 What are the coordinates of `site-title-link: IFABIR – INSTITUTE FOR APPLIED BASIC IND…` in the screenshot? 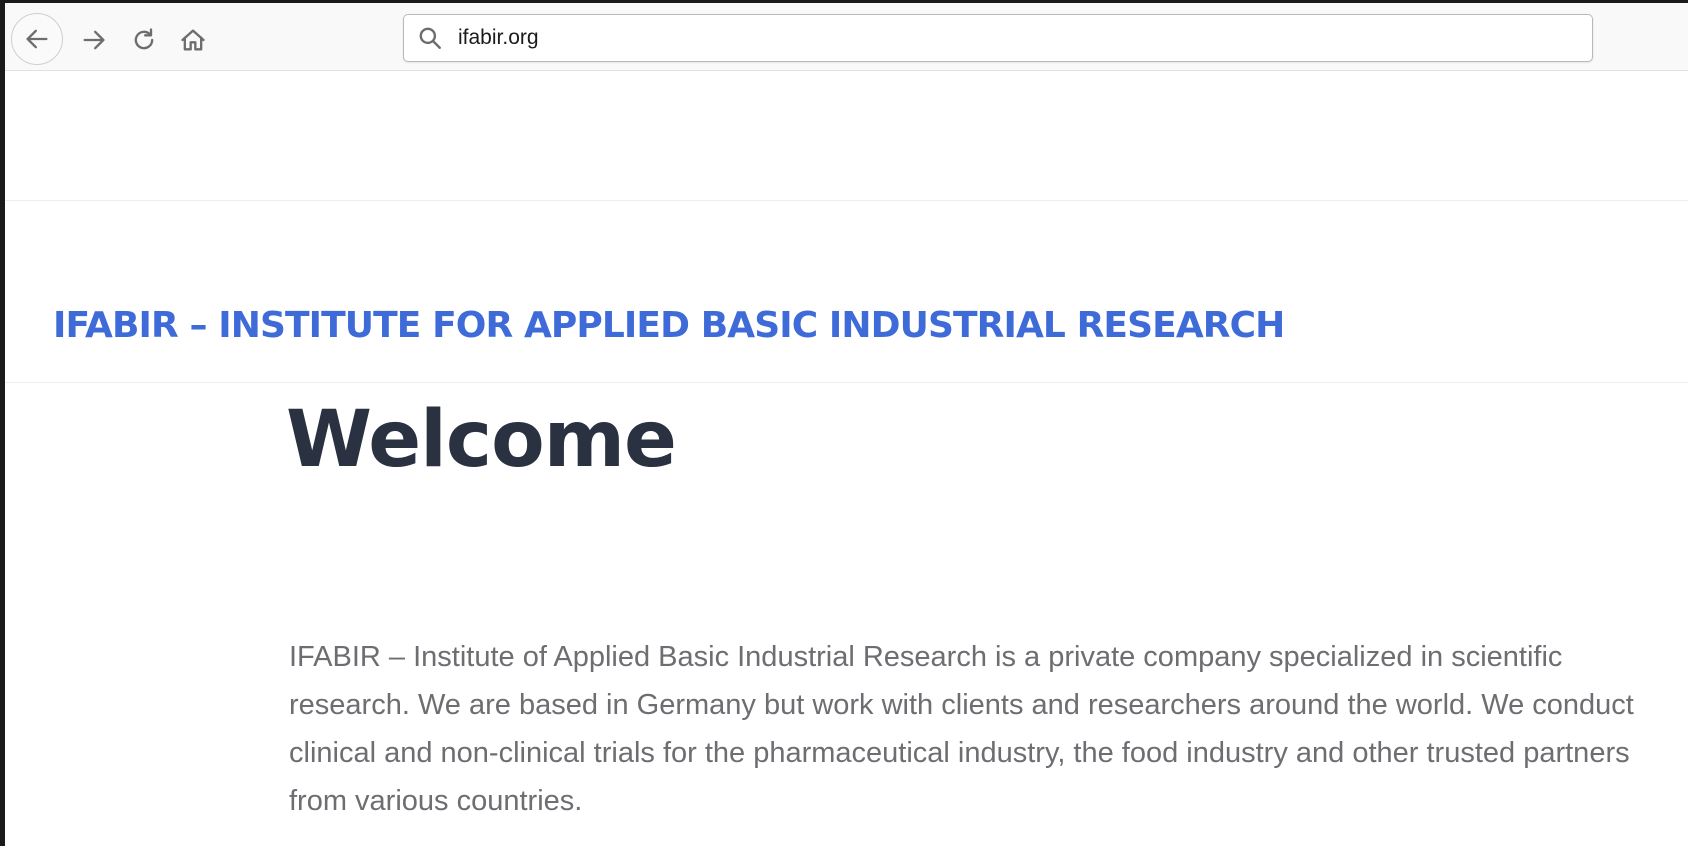 It's located at (669, 325).